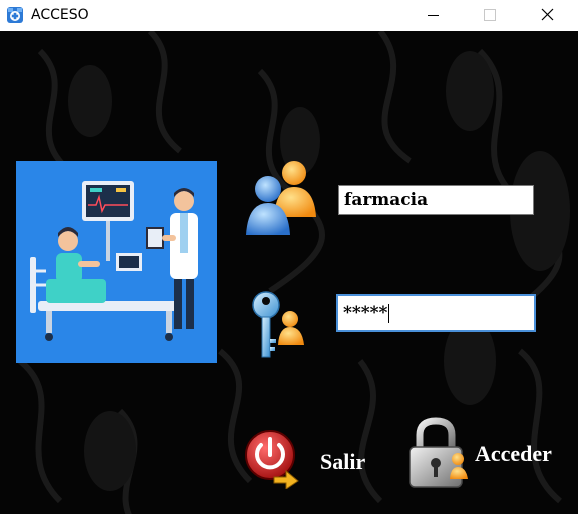 This screenshot has height=514, width=578. I want to click on maximize-button, so click(489, 15).